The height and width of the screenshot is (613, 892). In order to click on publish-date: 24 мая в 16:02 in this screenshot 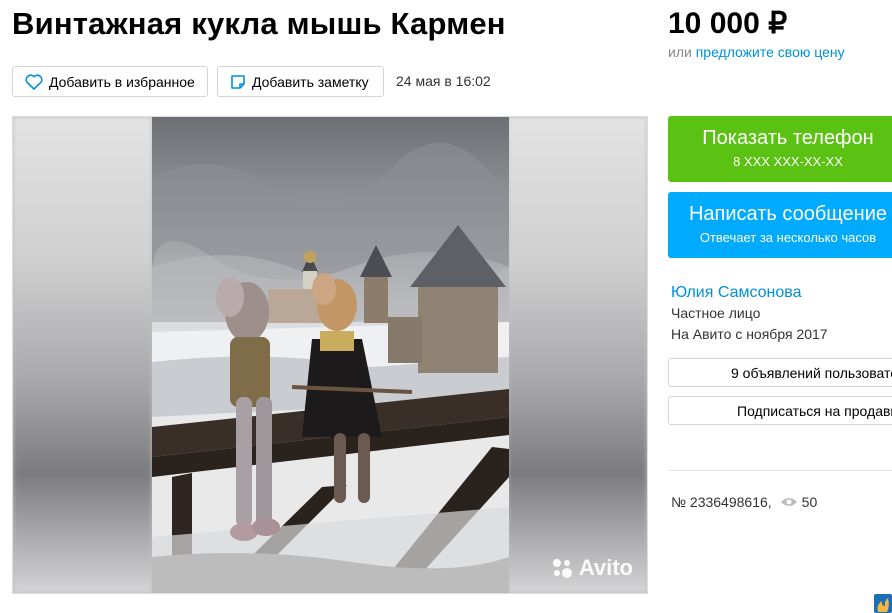, I will do `click(443, 81)`.